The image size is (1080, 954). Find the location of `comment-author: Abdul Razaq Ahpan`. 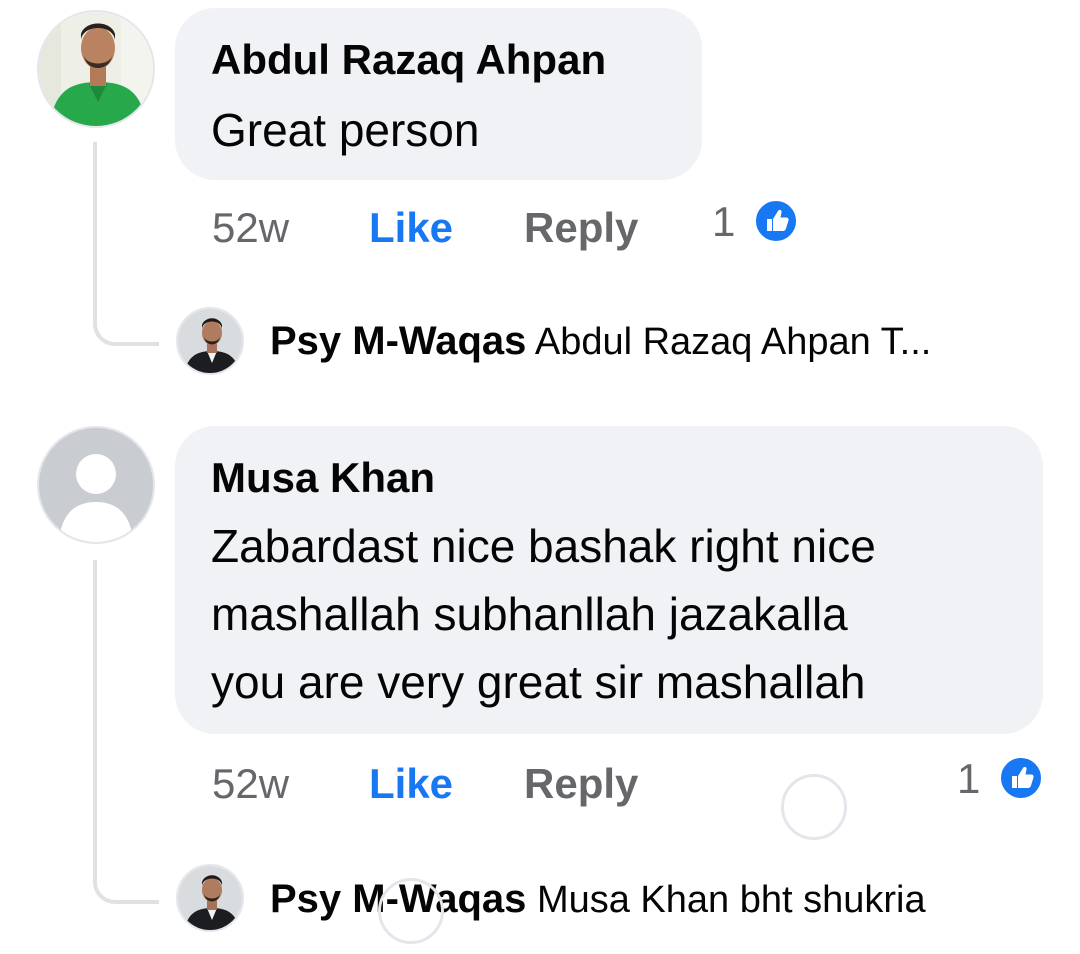

comment-author: Abdul Razaq Ahpan is located at coordinates (408, 60).